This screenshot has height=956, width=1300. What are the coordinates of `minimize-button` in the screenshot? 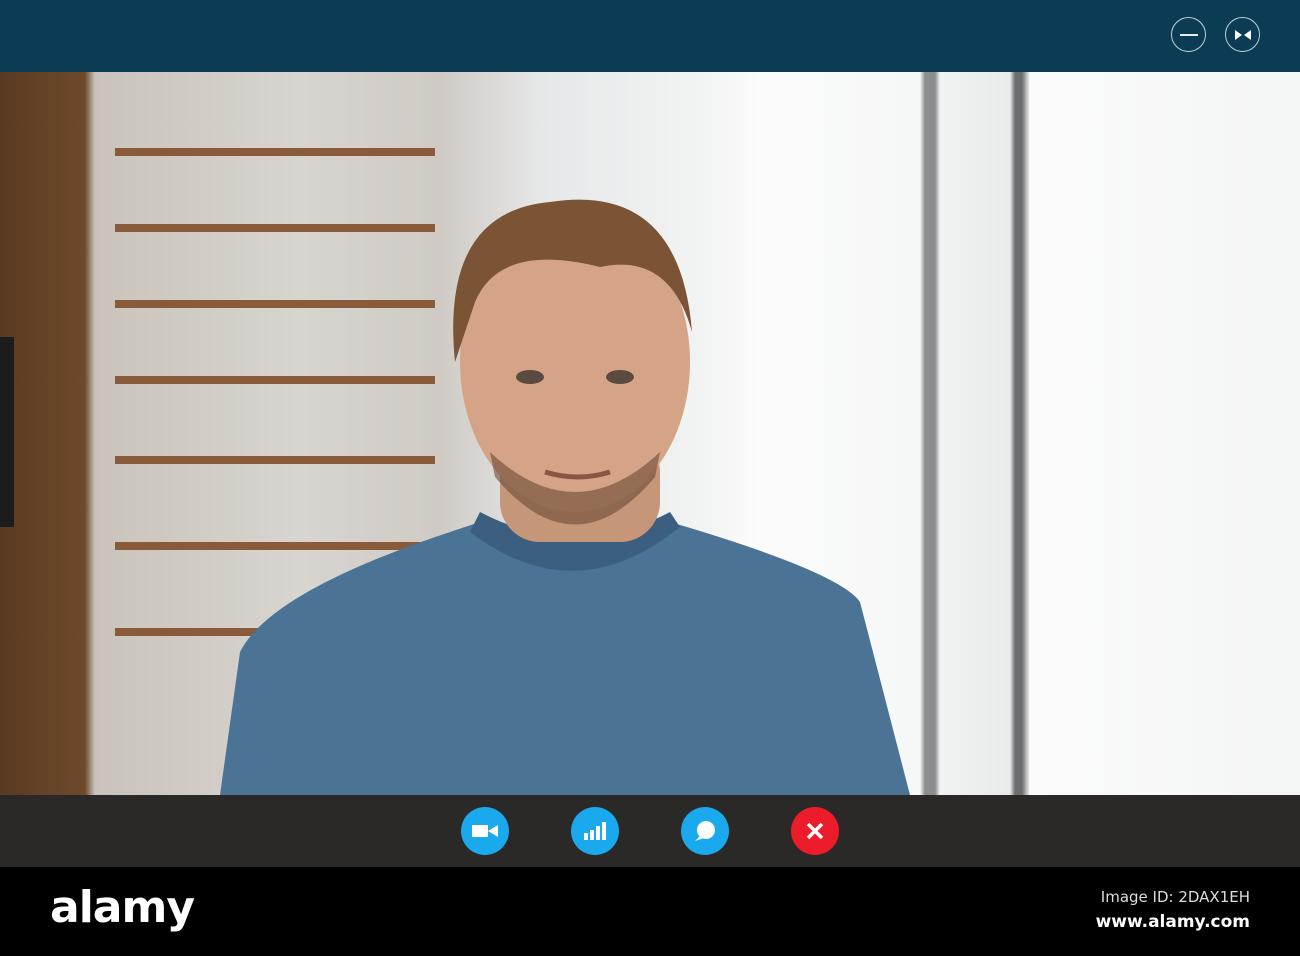 It's located at (1188, 34).